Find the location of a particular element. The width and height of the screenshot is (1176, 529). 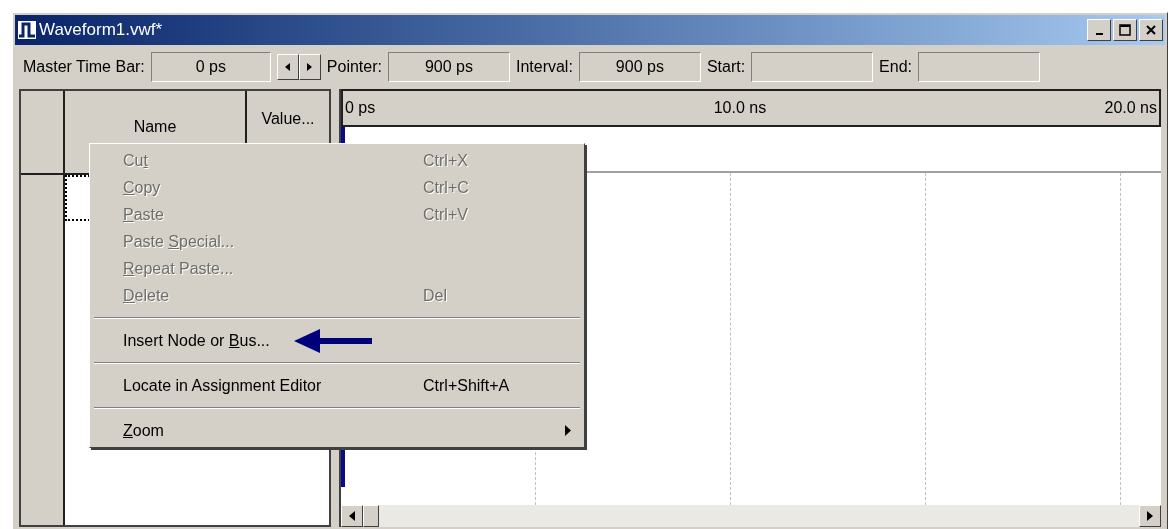

window-title: Waveform1.vwf* is located at coordinates (101, 30).